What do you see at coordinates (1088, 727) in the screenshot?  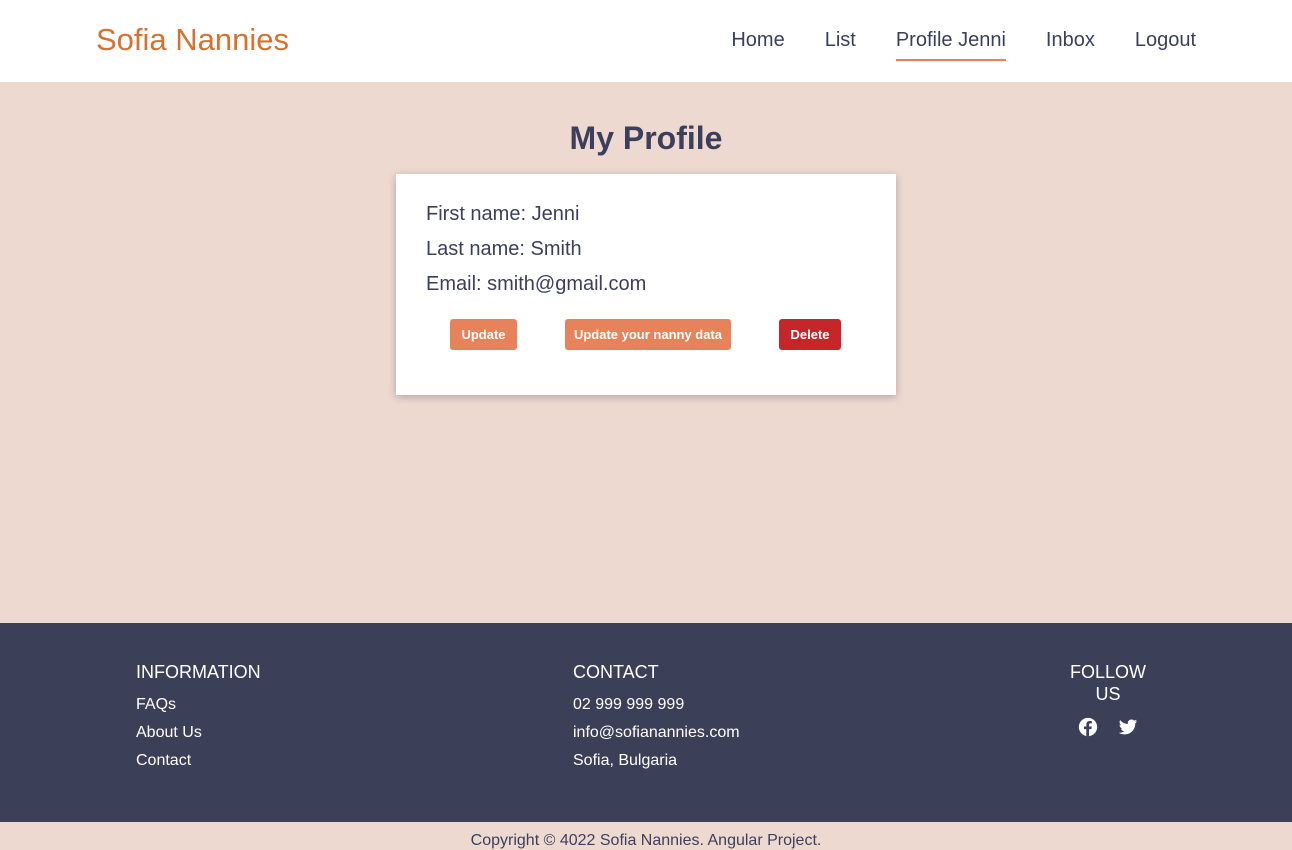 I see `facebook-icon` at bounding box center [1088, 727].